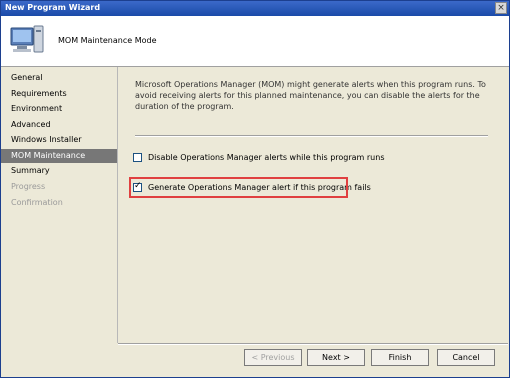 The width and height of the screenshot is (510, 378). I want to click on nav-item-advanced: Advanced, so click(59, 125).